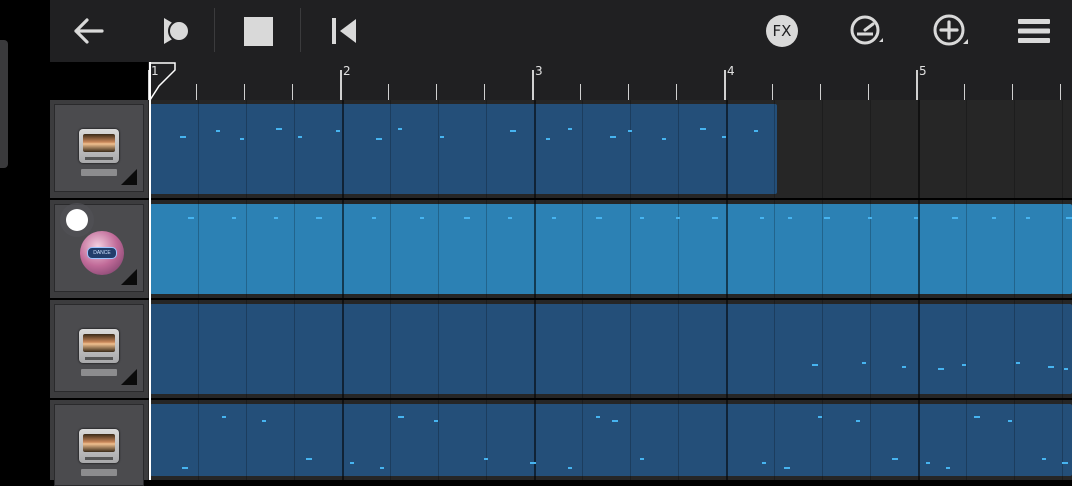  Describe the element at coordinates (866, 31) in the screenshot. I see `metronome-button` at that location.